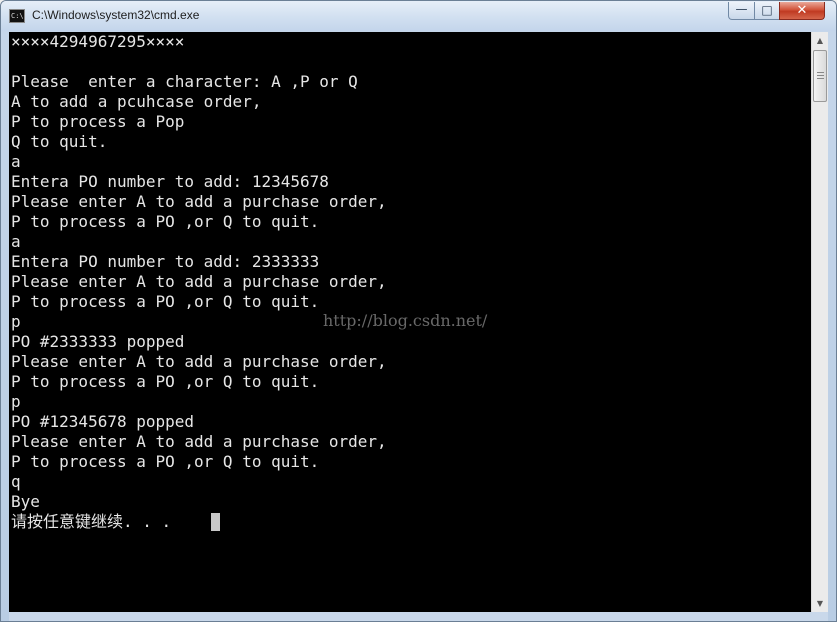 The height and width of the screenshot is (622, 837). Describe the element at coordinates (418, 16) in the screenshot. I see `title-bar: C:\ C:\Windows\system32\cmd.exe — □ ✕` at that location.